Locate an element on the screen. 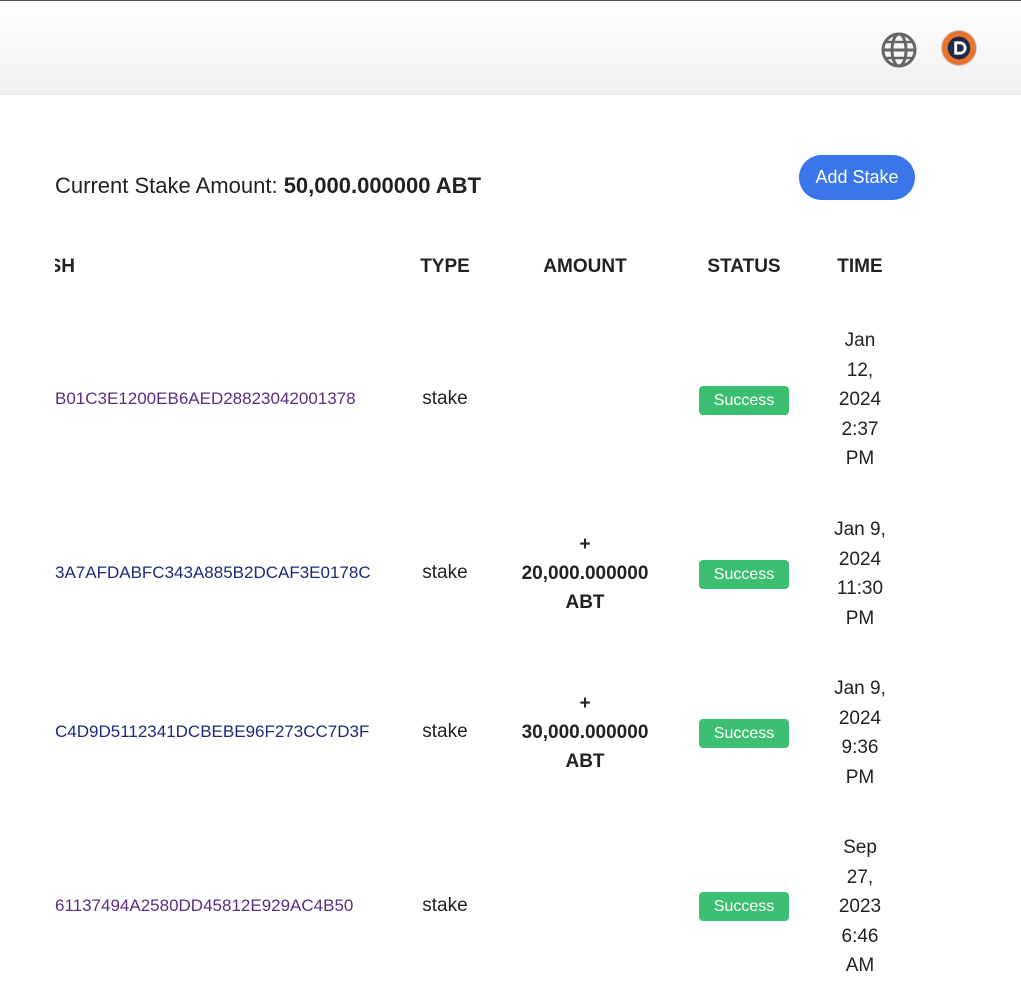  tx-amount: + 30,000.000000 ABT is located at coordinates (585, 732).